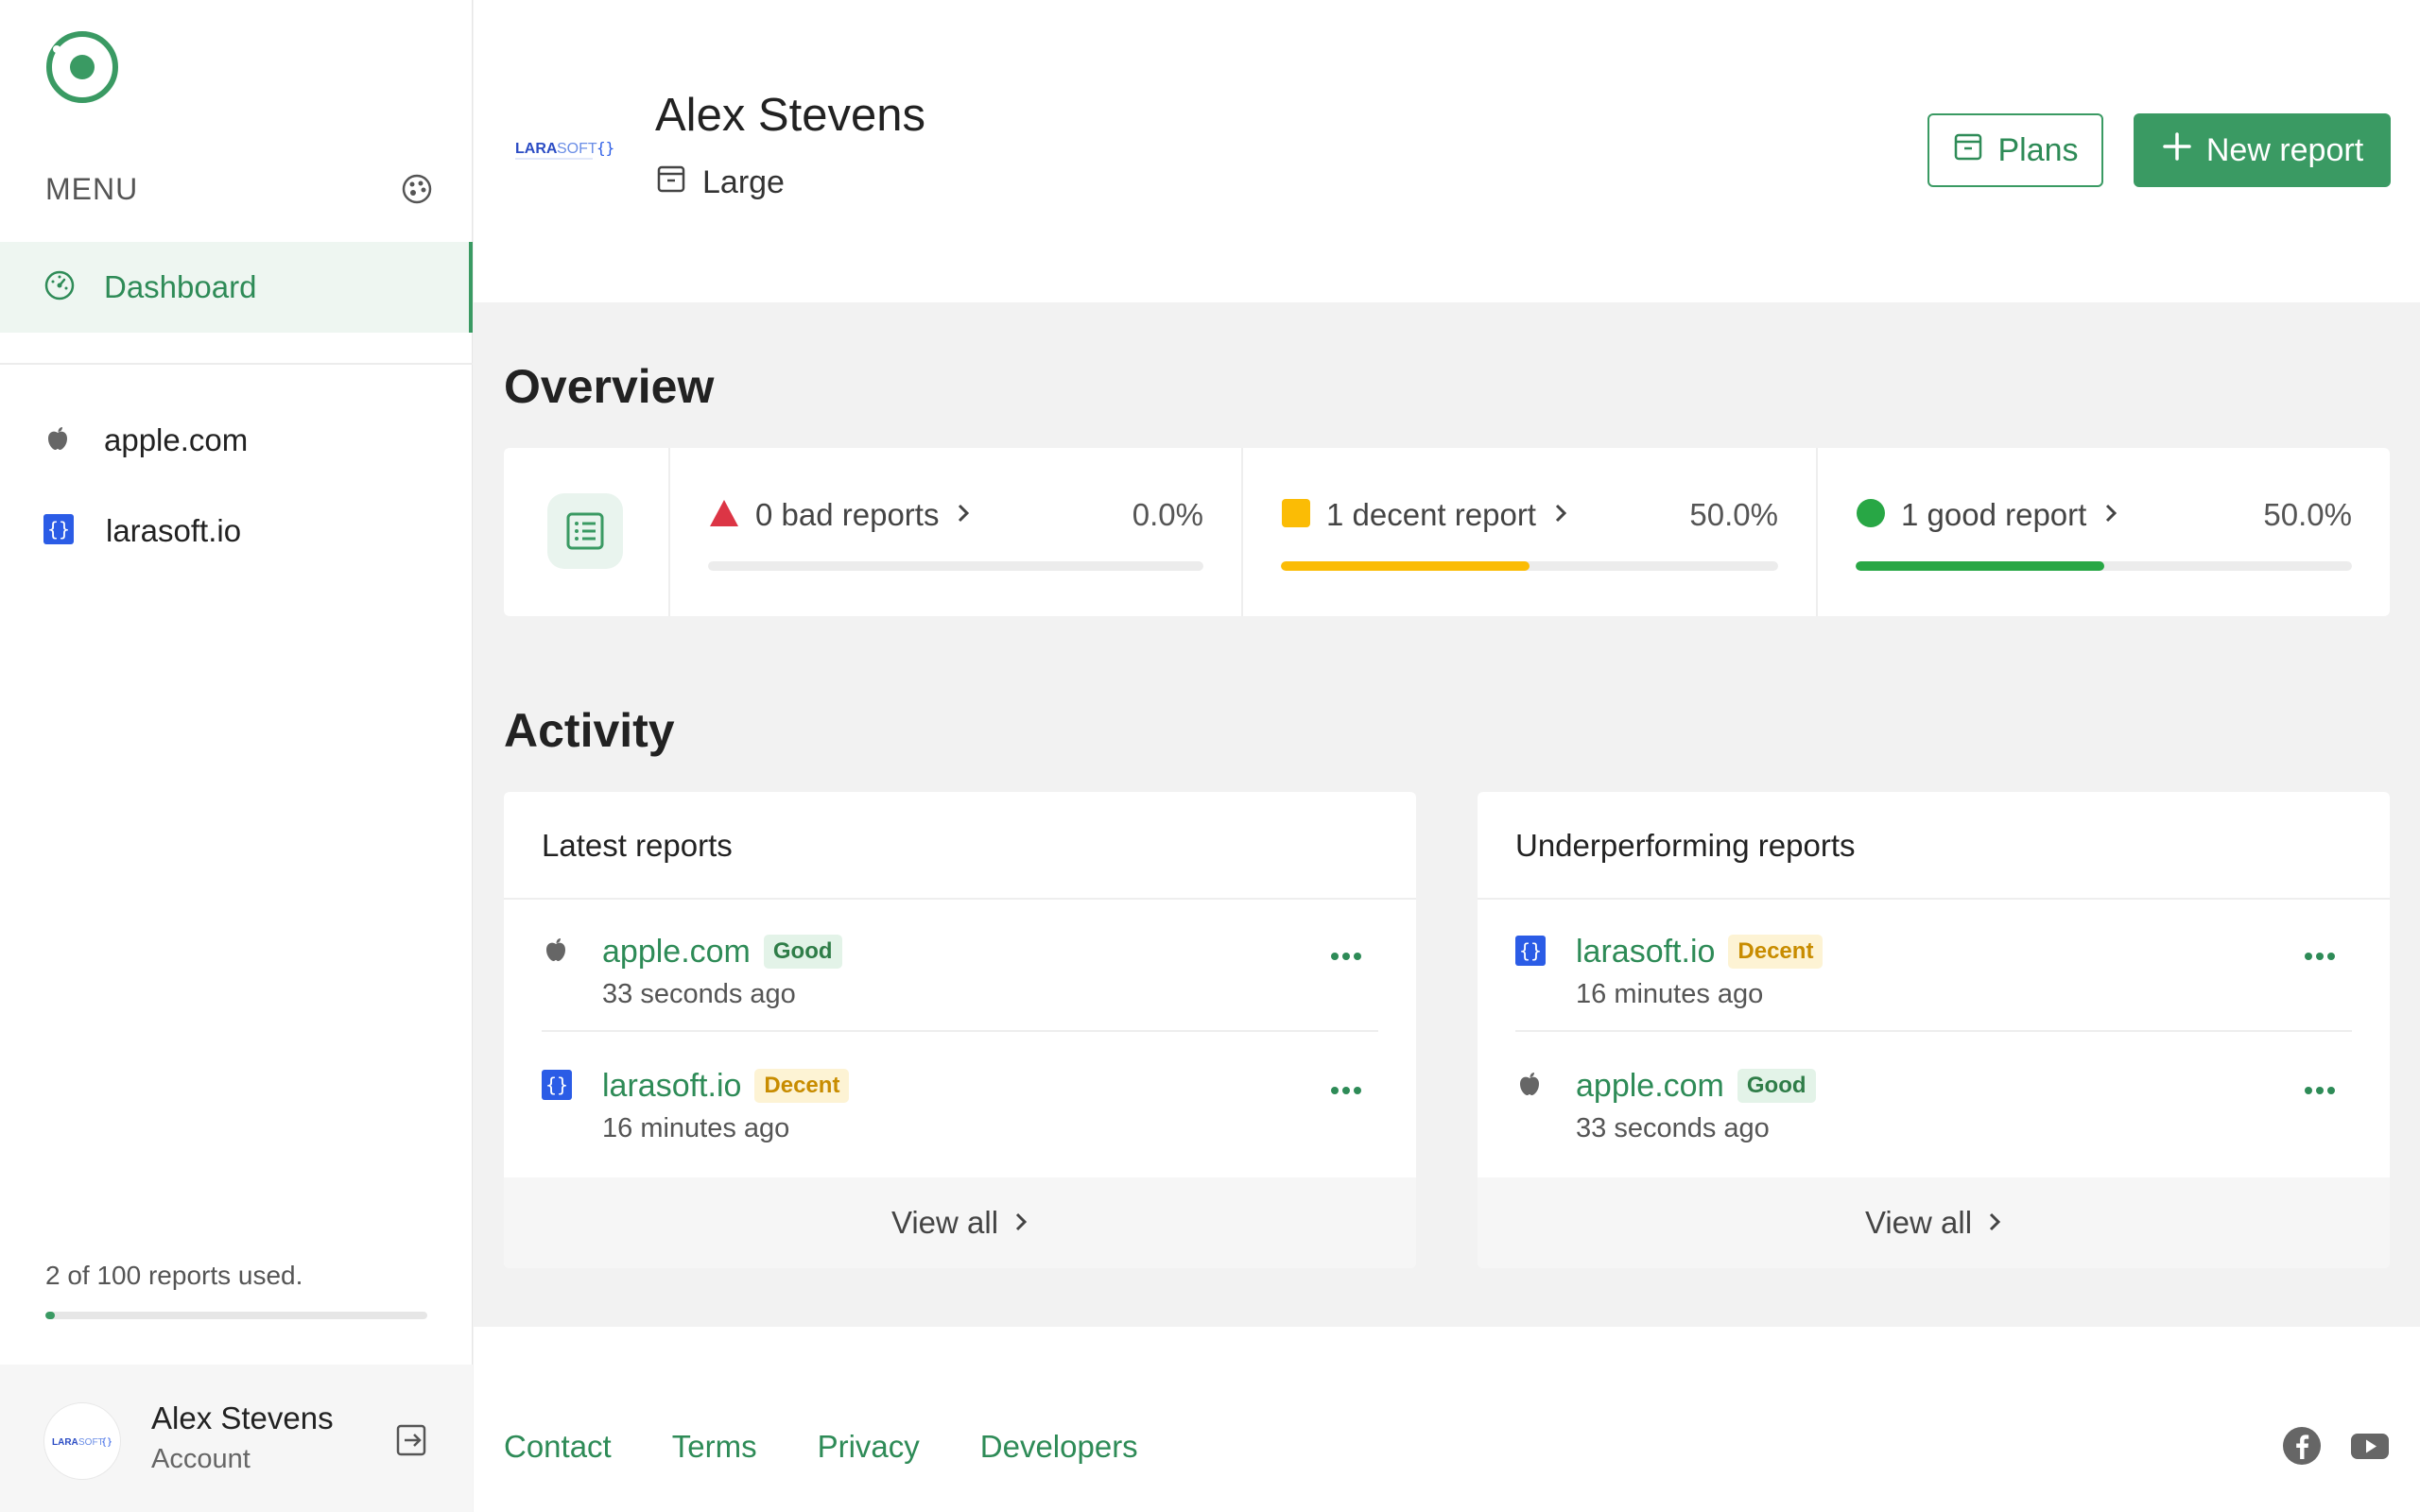 Image resolution: width=2420 pixels, height=1512 pixels. What do you see at coordinates (1933, 1100) in the screenshot?
I see `list-item: apple.com Good 33 seconds ago` at bounding box center [1933, 1100].